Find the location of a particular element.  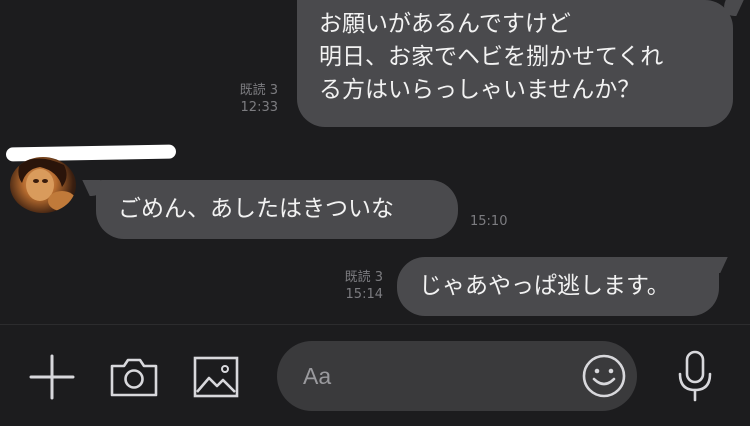

plus-icon is located at coordinates (52, 377).